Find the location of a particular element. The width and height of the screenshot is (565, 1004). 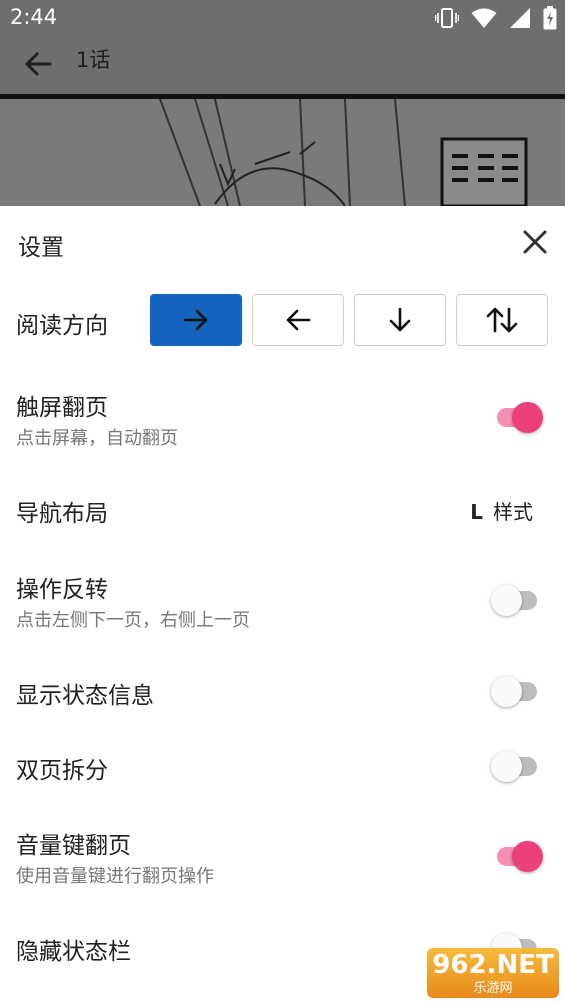

arrow-left-icon is located at coordinates (298, 320).